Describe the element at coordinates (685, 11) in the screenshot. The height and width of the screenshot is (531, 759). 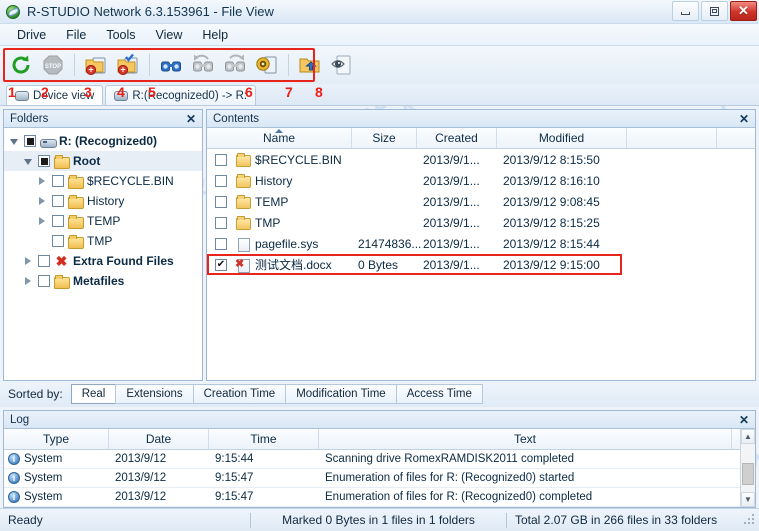
I see `minimize-button` at that location.